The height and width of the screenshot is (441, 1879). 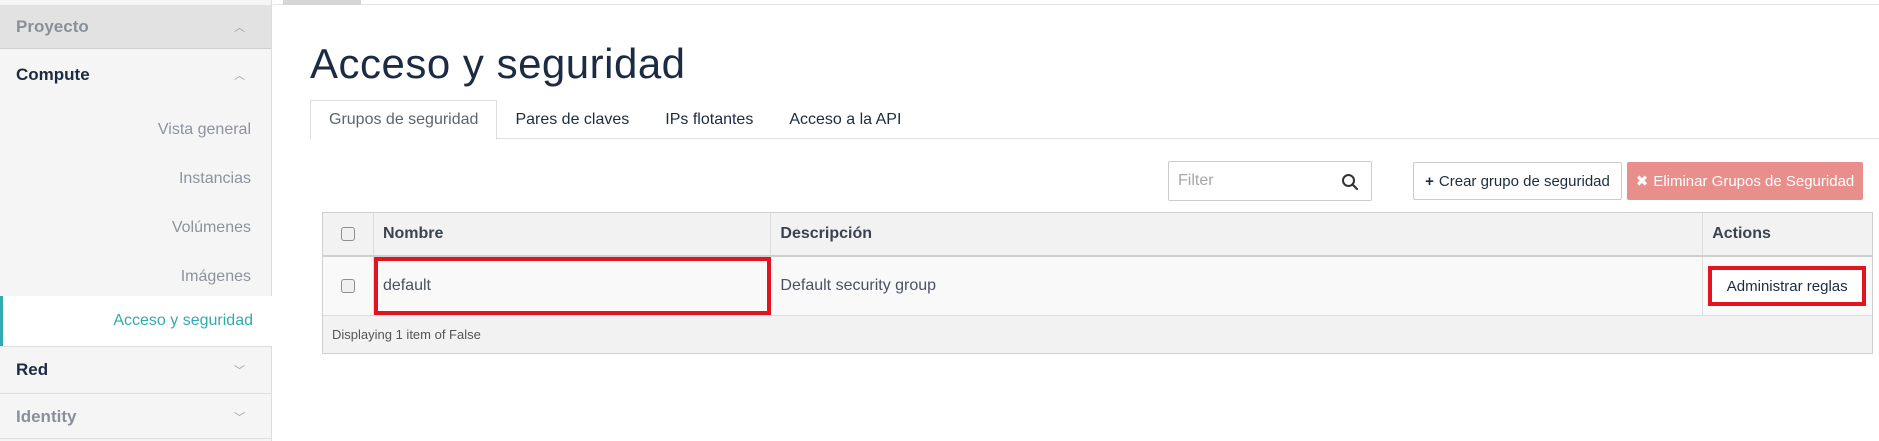 What do you see at coordinates (1249, 181) in the screenshot?
I see `filter-input` at bounding box center [1249, 181].